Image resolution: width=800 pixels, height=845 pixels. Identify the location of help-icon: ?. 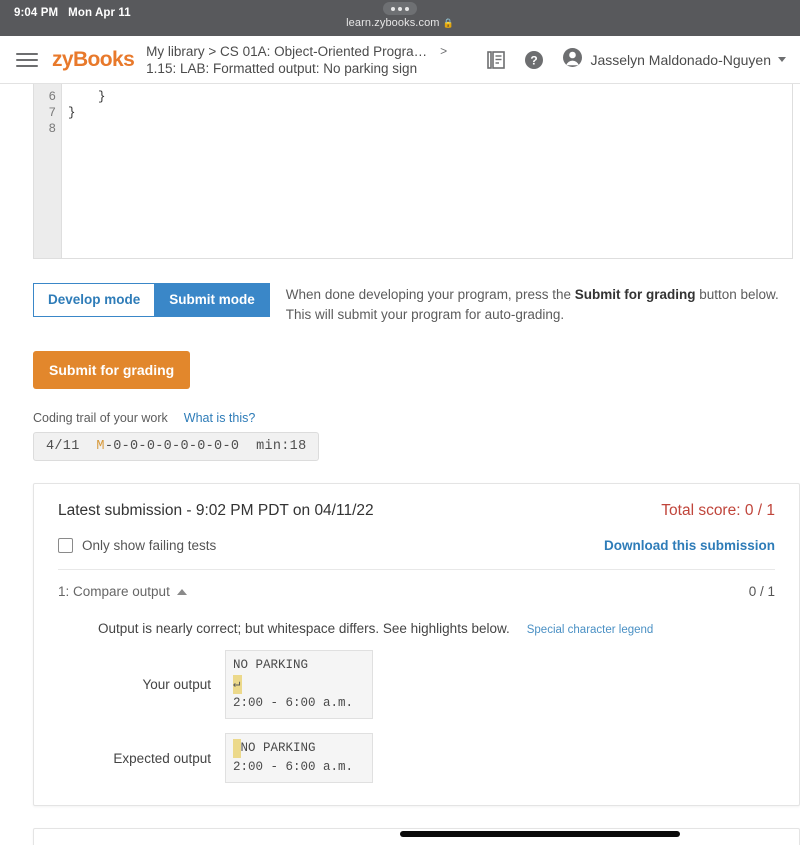
(534, 60).